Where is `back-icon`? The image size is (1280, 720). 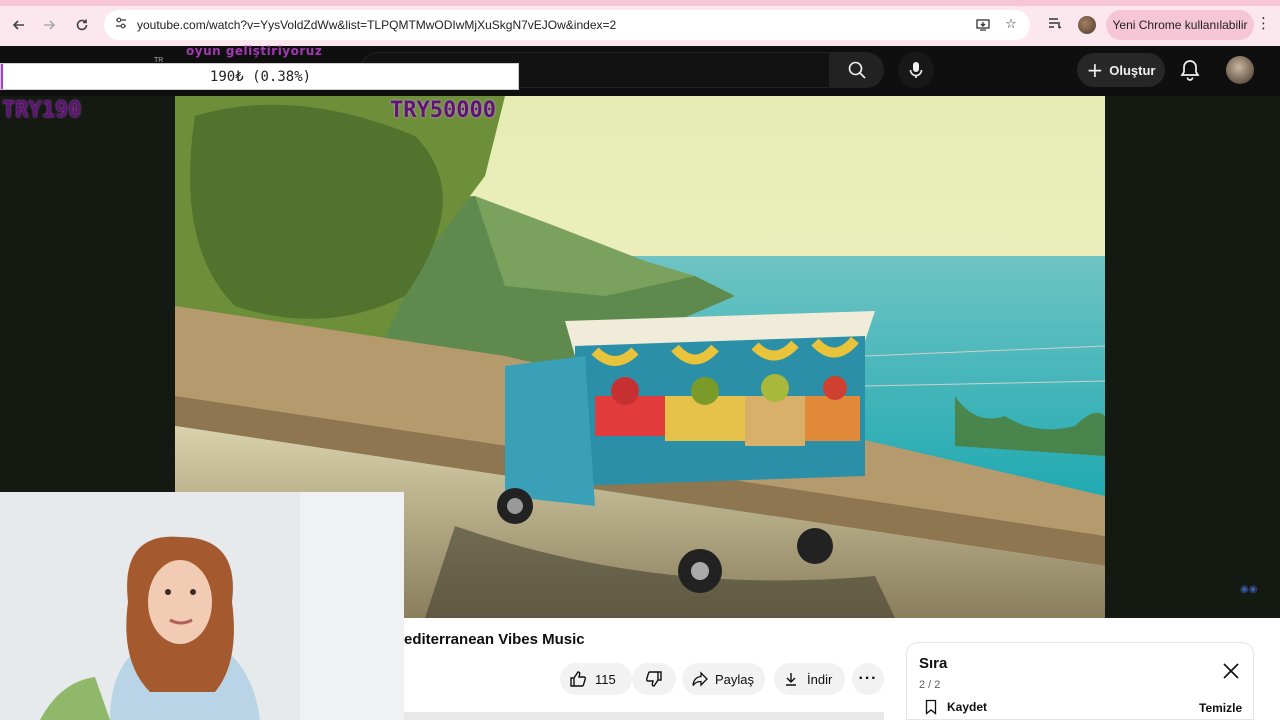 back-icon is located at coordinates (19, 25).